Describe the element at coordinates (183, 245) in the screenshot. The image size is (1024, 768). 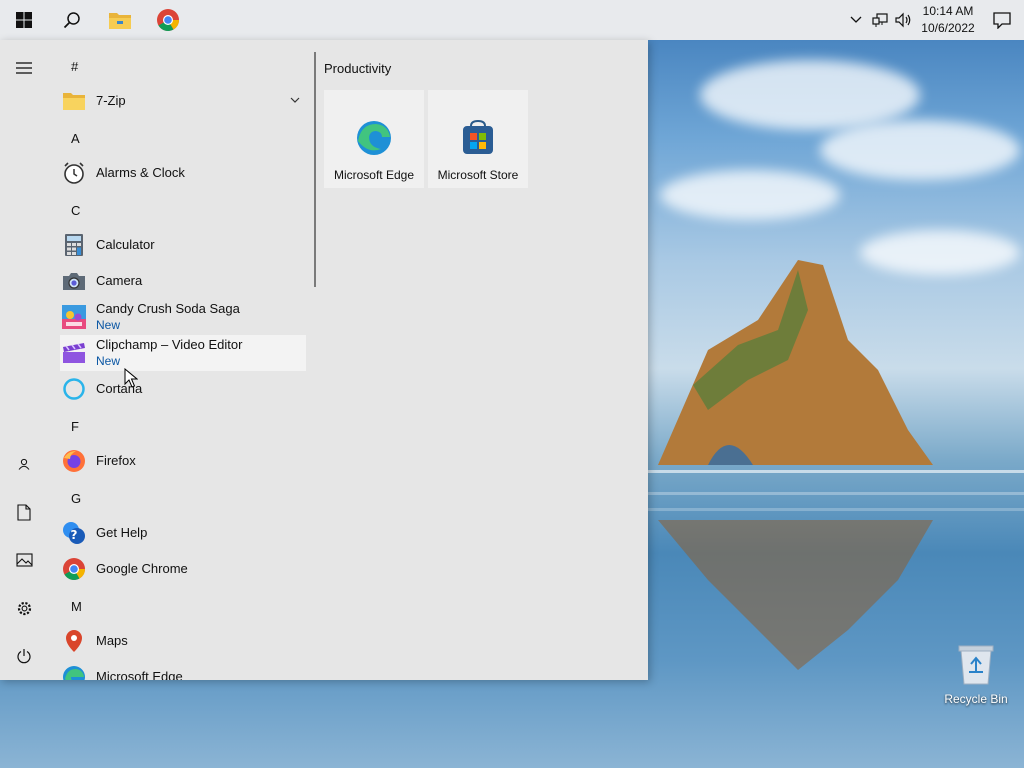
I see `app-item-calculator: Calculator` at that location.